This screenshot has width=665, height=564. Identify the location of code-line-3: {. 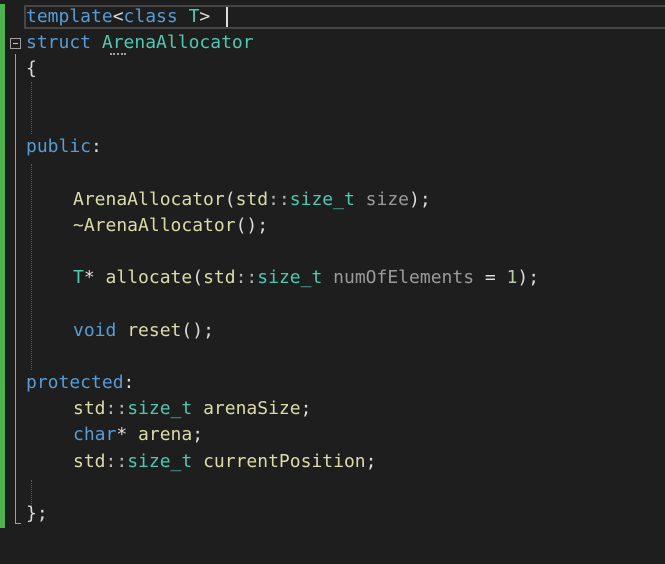
(31, 69).